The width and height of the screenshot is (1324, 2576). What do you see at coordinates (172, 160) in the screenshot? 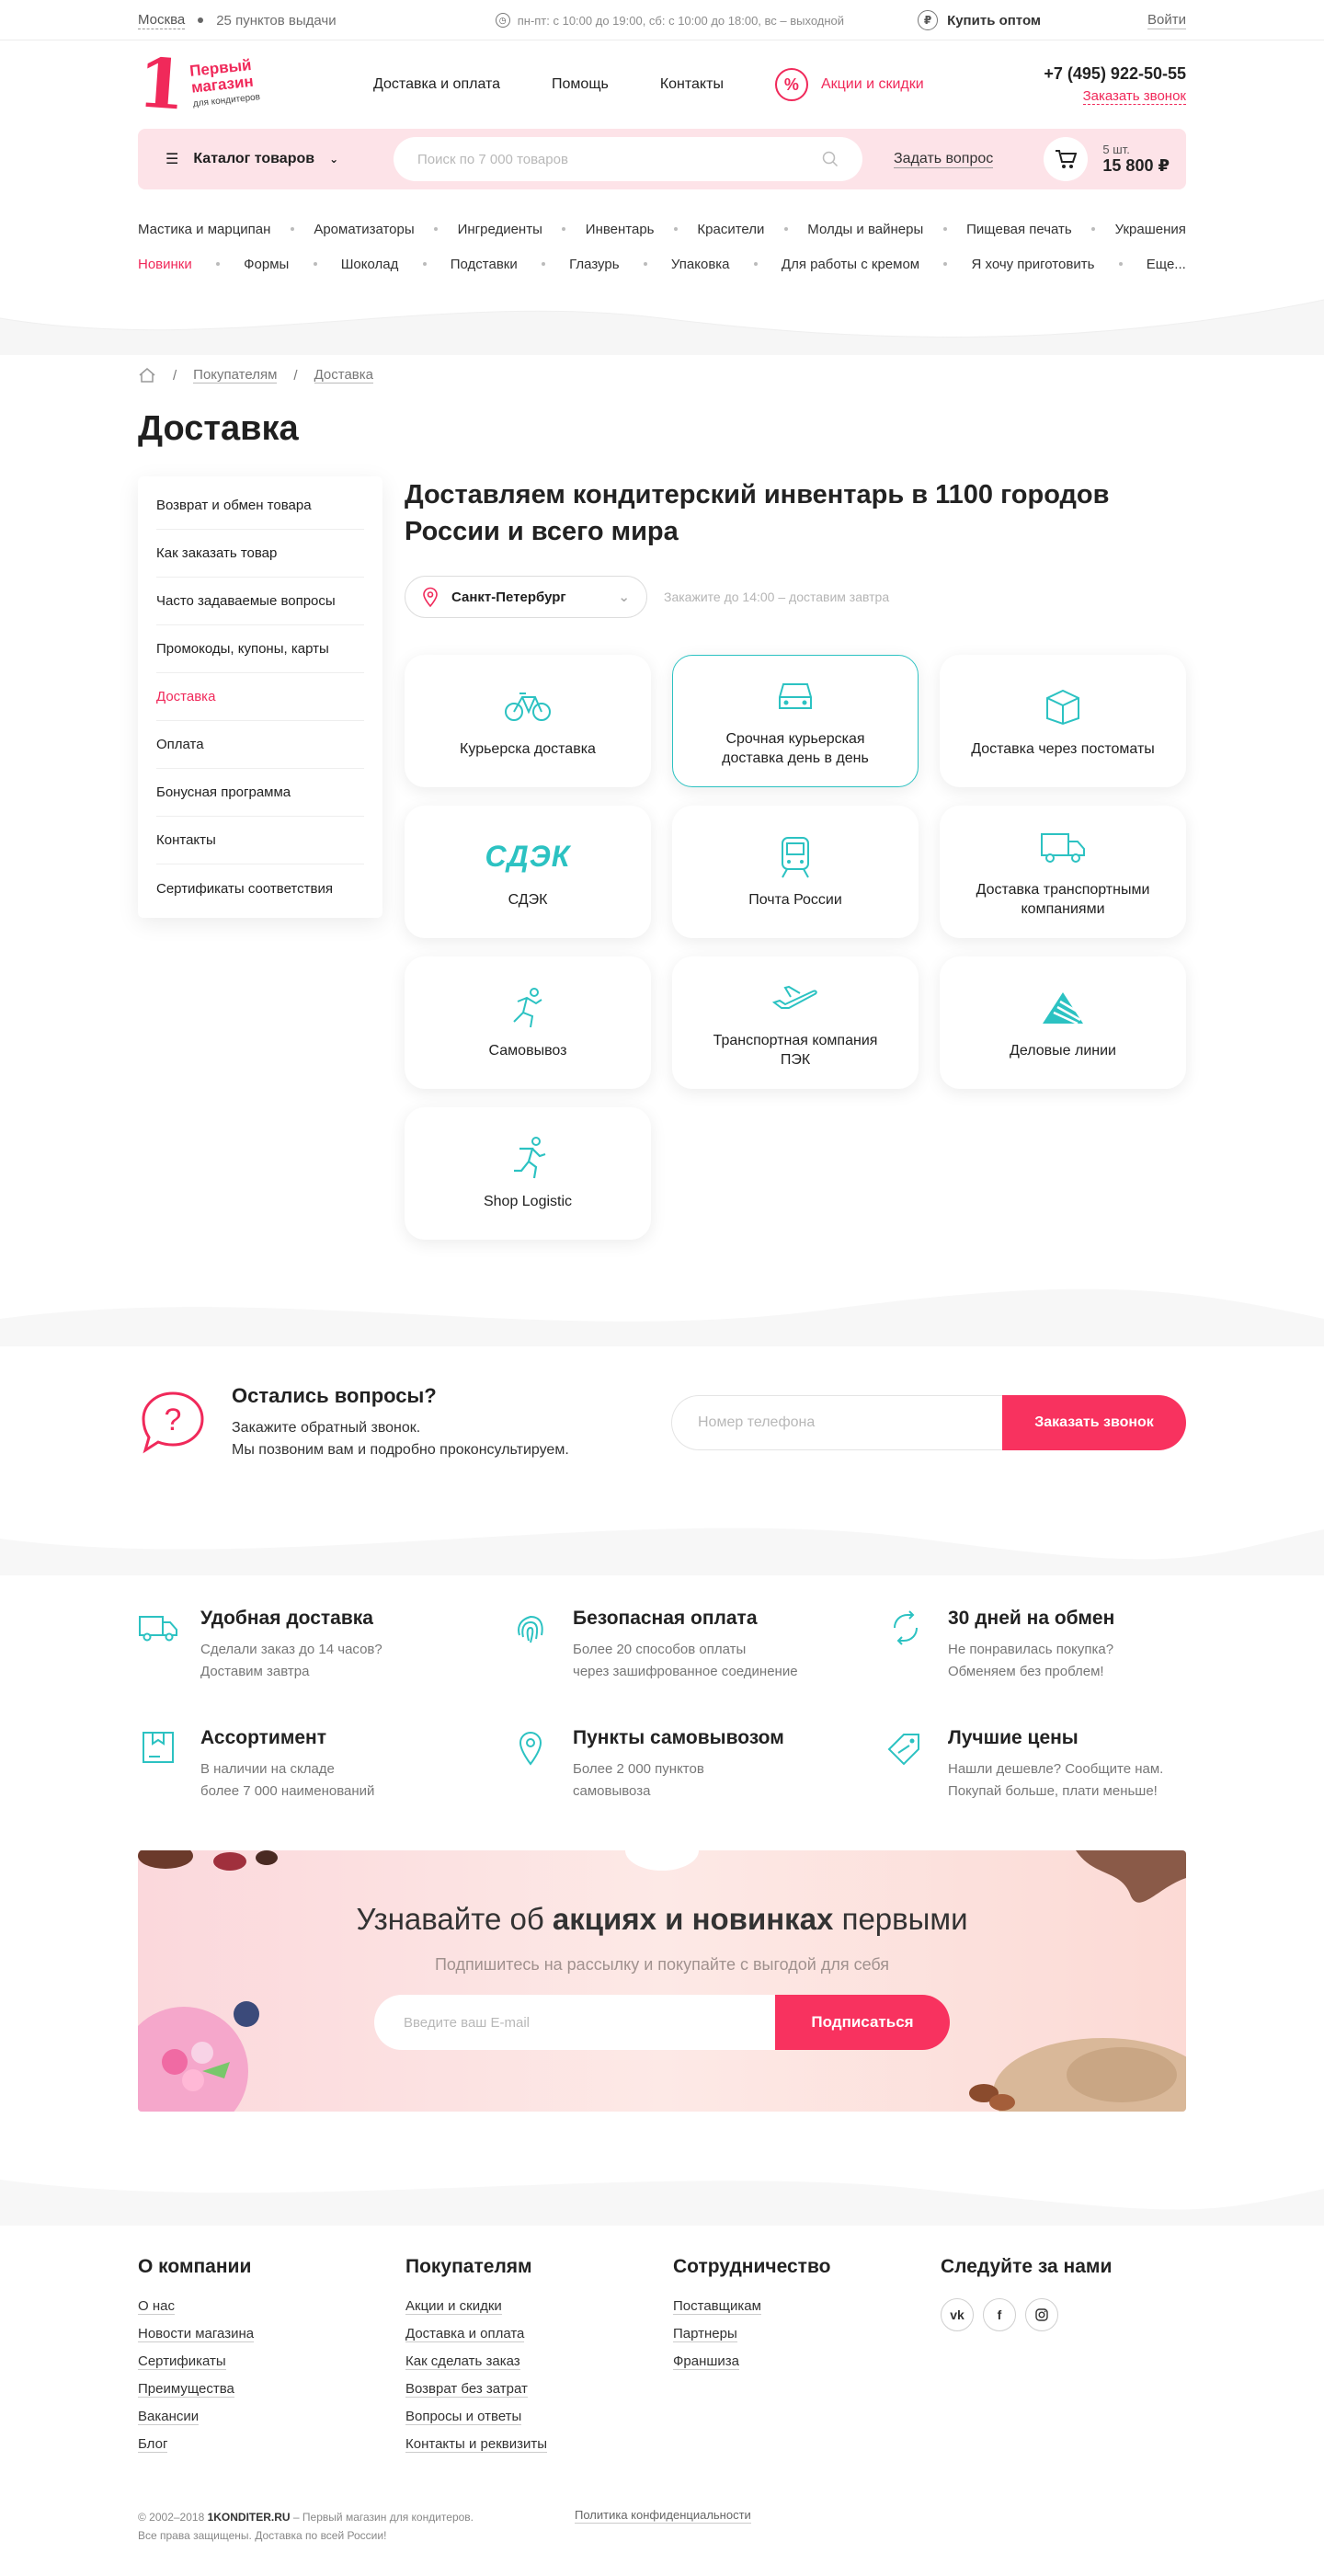
I see `menu-icon: ☰` at bounding box center [172, 160].